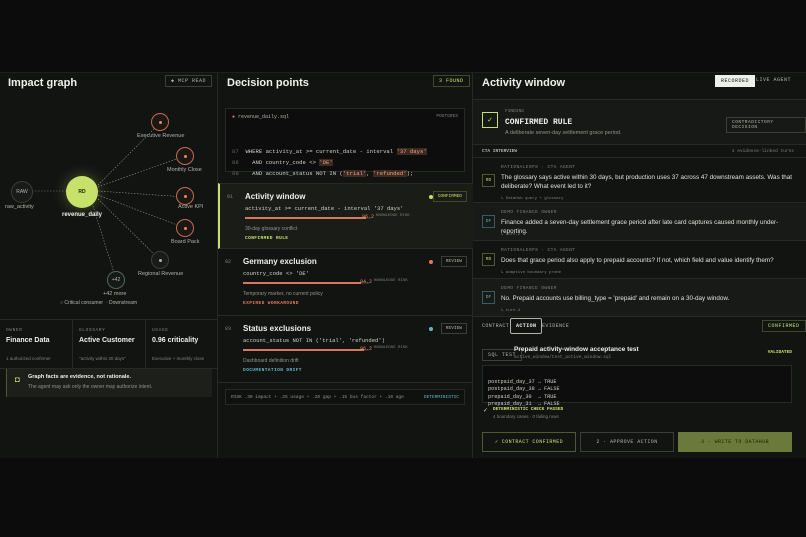  What do you see at coordinates (185, 156) in the screenshot?
I see `monthly-close-node` at bounding box center [185, 156].